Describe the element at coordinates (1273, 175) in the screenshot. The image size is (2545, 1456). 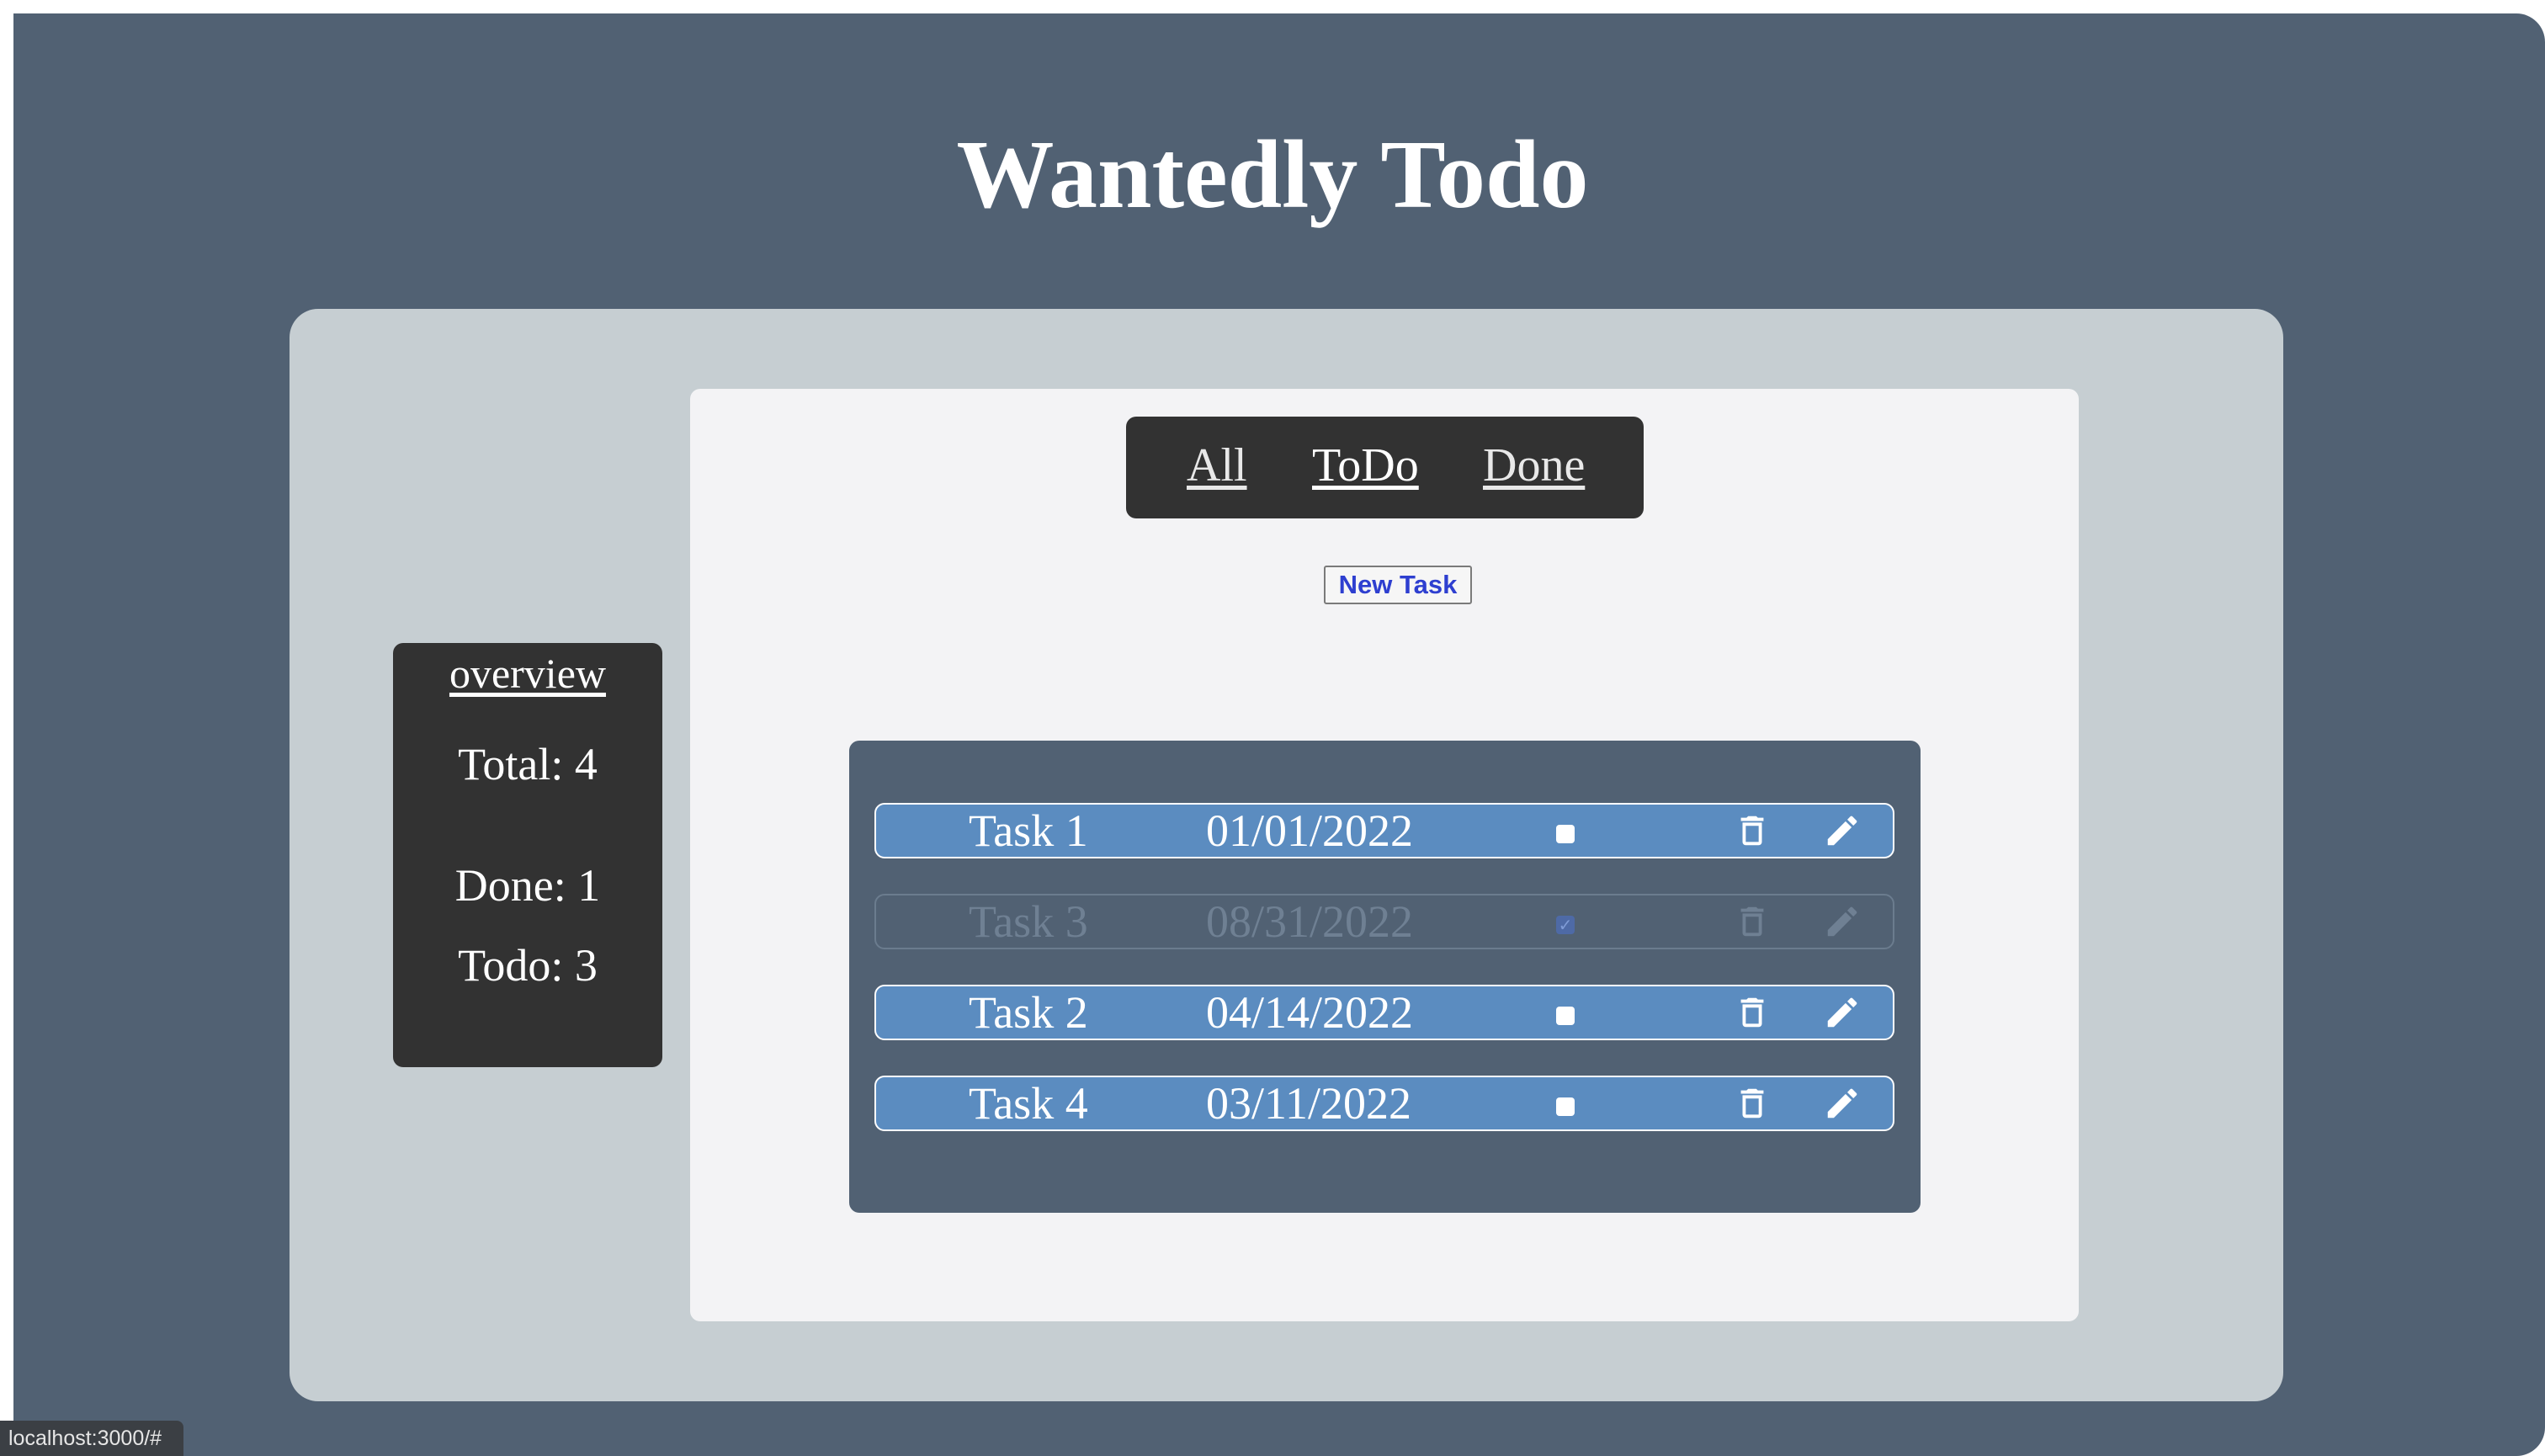
I see `app-title: Wantedly Todo` at that location.